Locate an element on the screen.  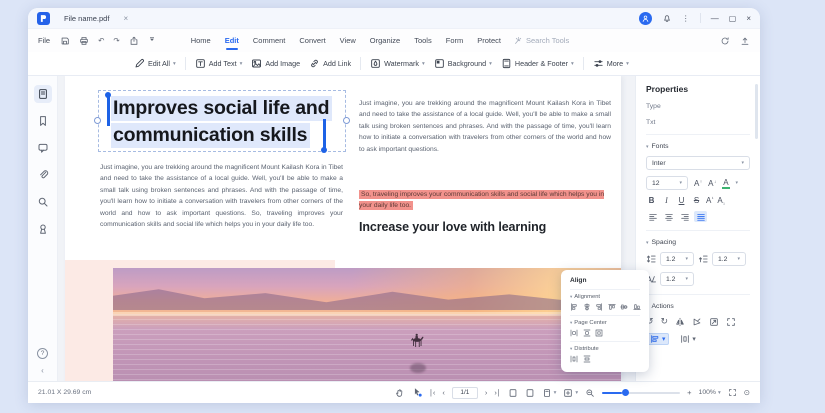
previous-page-button: ‹ is located at coordinates (443, 392).